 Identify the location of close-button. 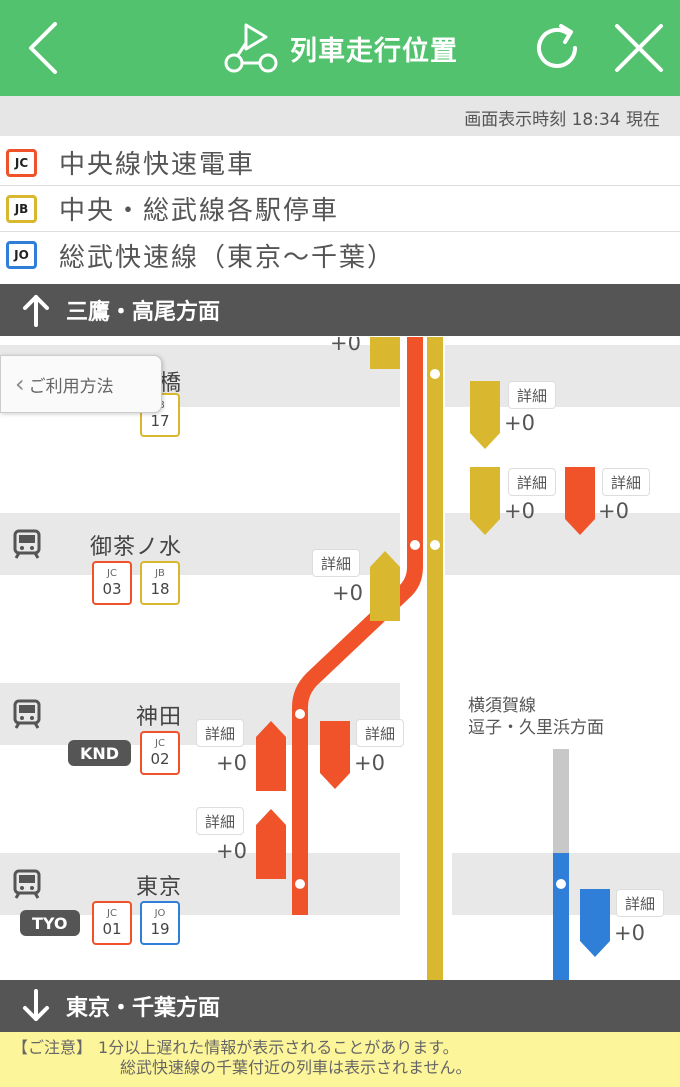
(639, 48).